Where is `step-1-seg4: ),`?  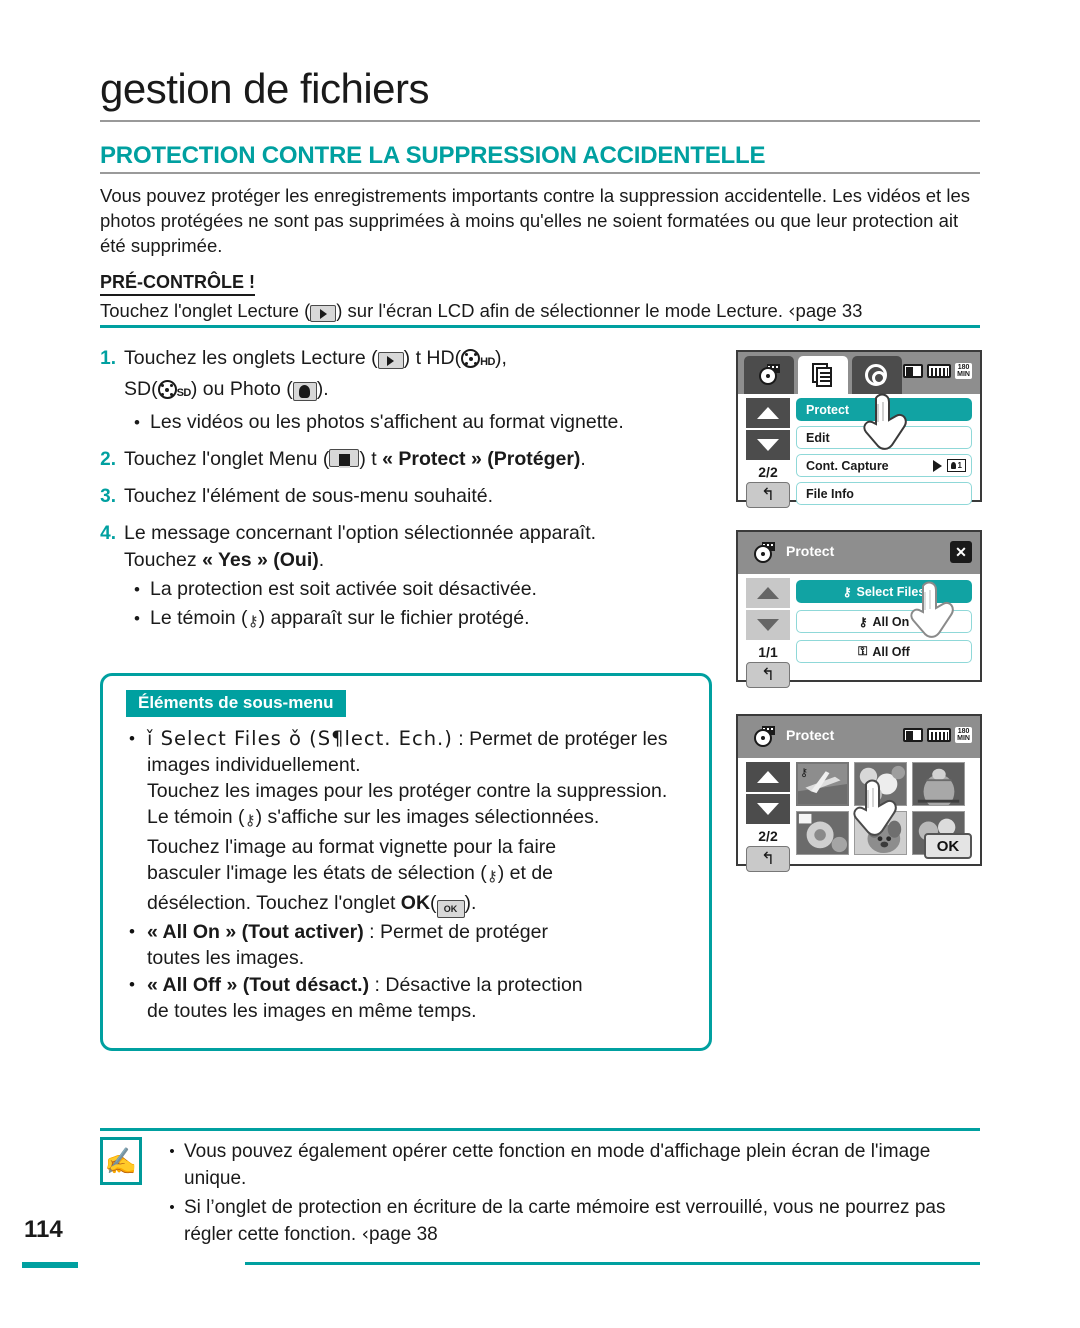
step-1-seg4: ), is located at coordinates (500, 358).